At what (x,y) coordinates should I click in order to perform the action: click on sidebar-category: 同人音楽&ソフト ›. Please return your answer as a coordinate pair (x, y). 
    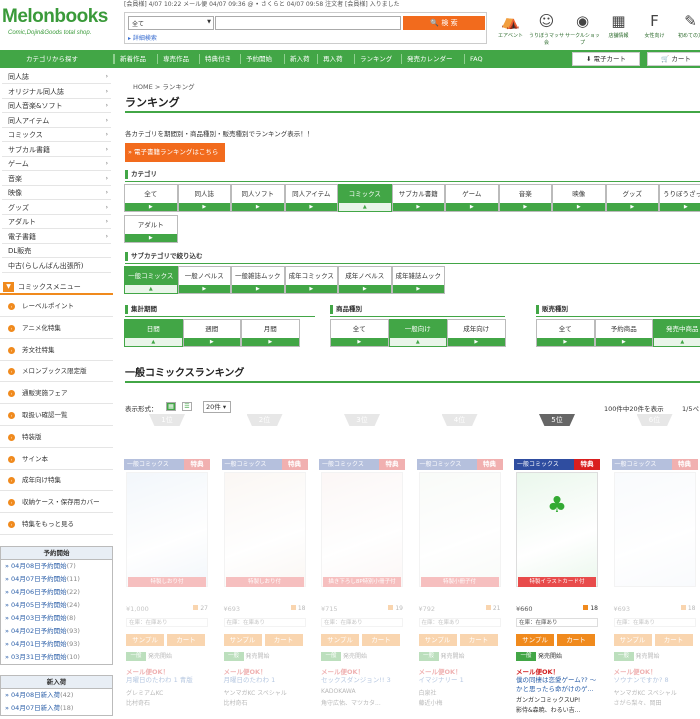
    Looking at the image, I should click on (56, 106).